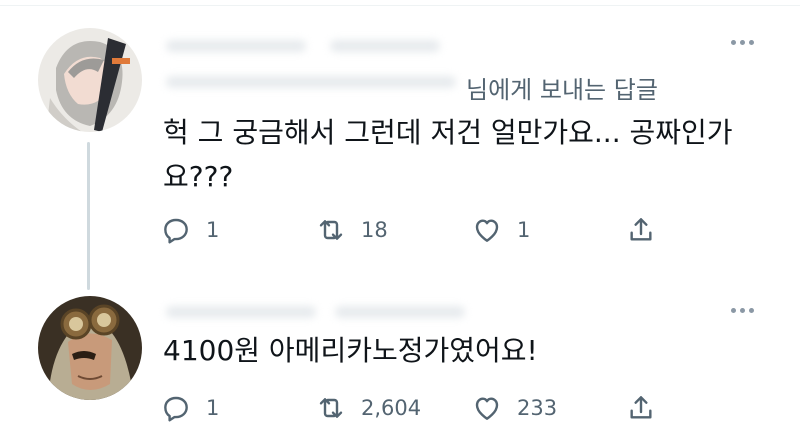 Image resolution: width=800 pixels, height=440 pixels. What do you see at coordinates (514, 408) in the screenshot?
I see `like-button: 233` at bounding box center [514, 408].